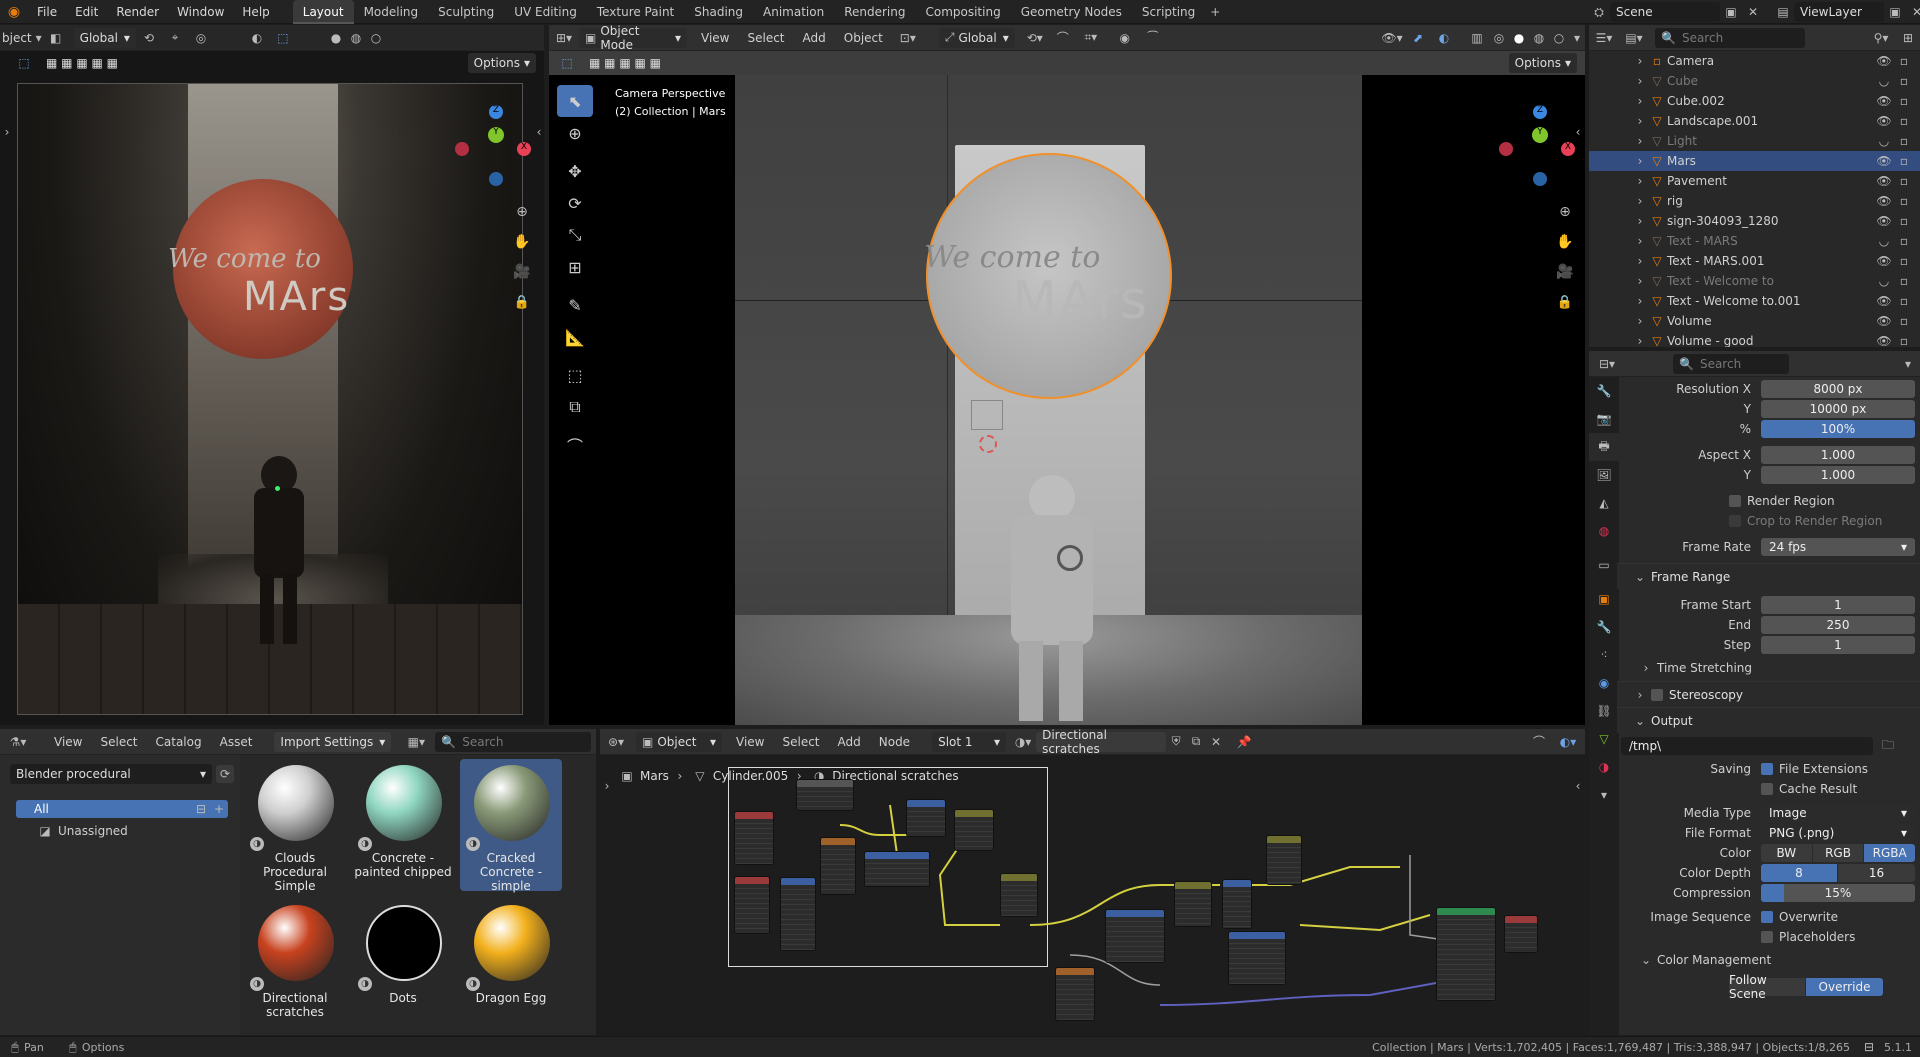  What do you see at coordinates (1565, 302) in the screenshot?
I see `main-lock-icon: 🔒` at bounding box center [1565, 302].